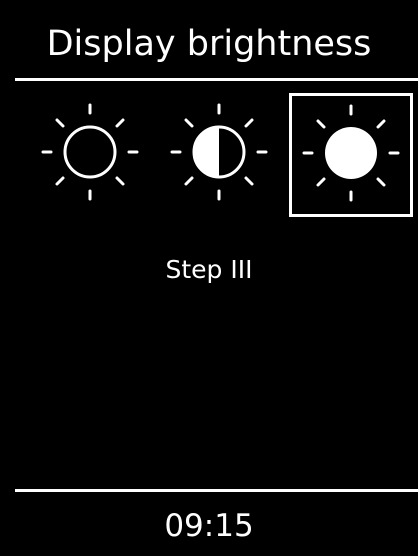 Image resolution: width=418 pixels, height=556 pixels. I want to click on brightness-option-medium, so click(220, 155).